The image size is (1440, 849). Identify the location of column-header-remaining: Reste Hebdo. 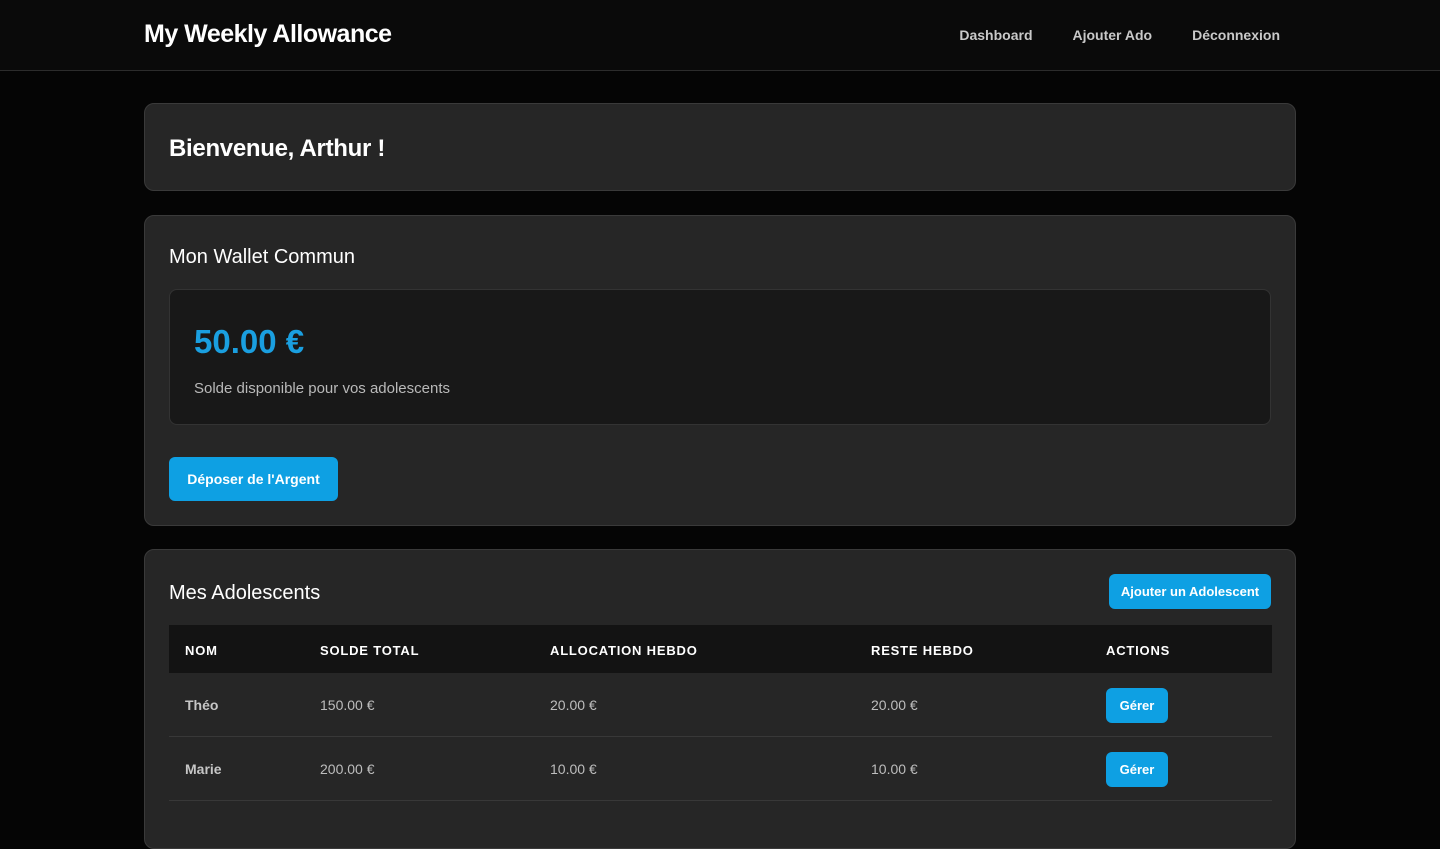
(922, 650).